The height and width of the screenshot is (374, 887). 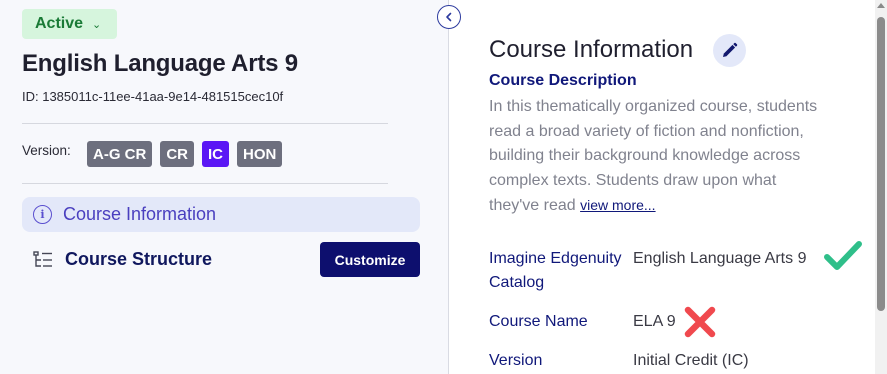 What do you see at coordinates (59, 23) in the screenshot?
I see `status-label: Active` at bounding box center [59, 23].